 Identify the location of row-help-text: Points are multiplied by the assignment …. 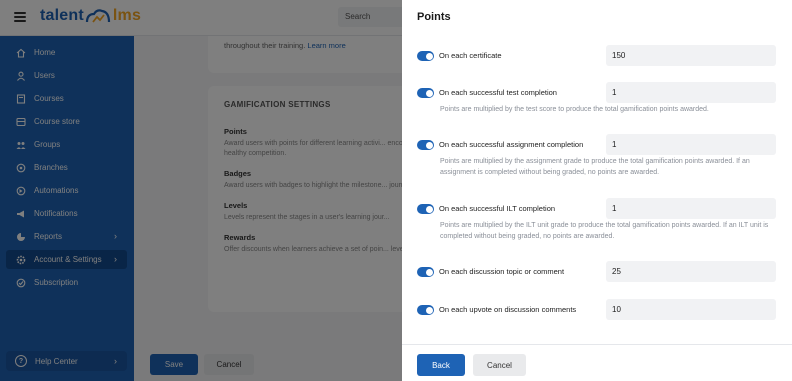
(595, 167).